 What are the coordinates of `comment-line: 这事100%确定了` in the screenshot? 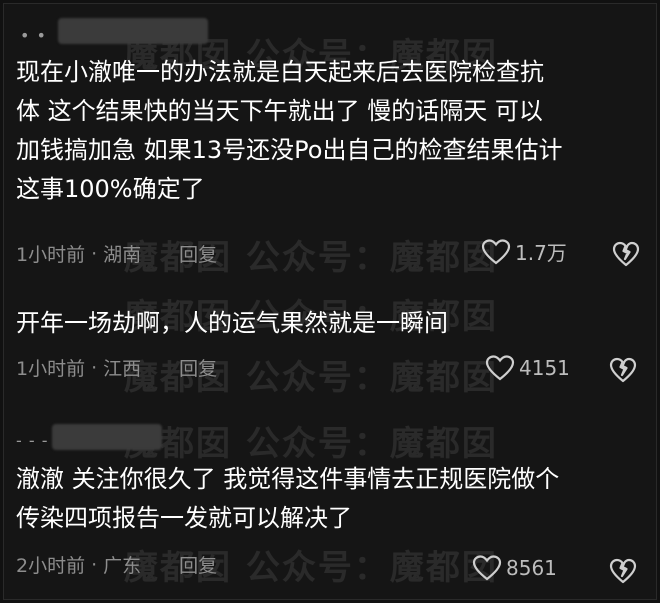 It's located at (110, 189).